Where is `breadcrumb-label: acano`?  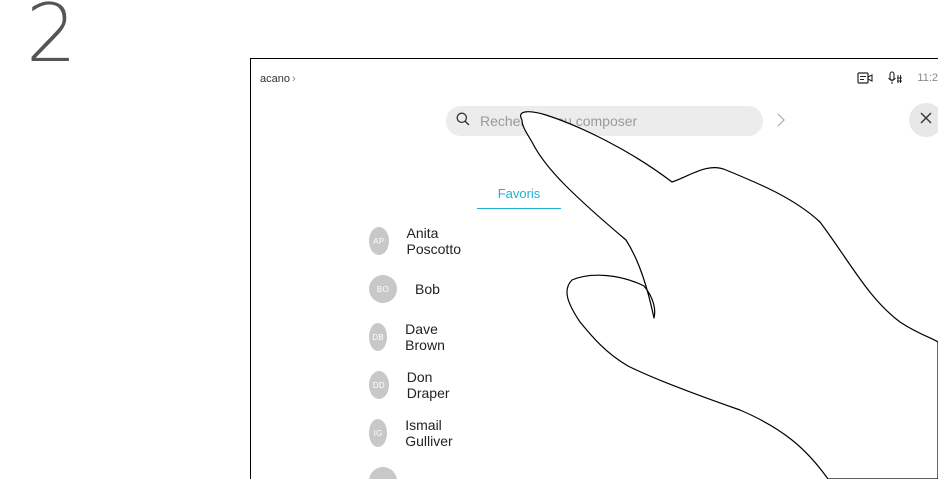
breadcrumb-label: acano is located at coordinates (275, 79).